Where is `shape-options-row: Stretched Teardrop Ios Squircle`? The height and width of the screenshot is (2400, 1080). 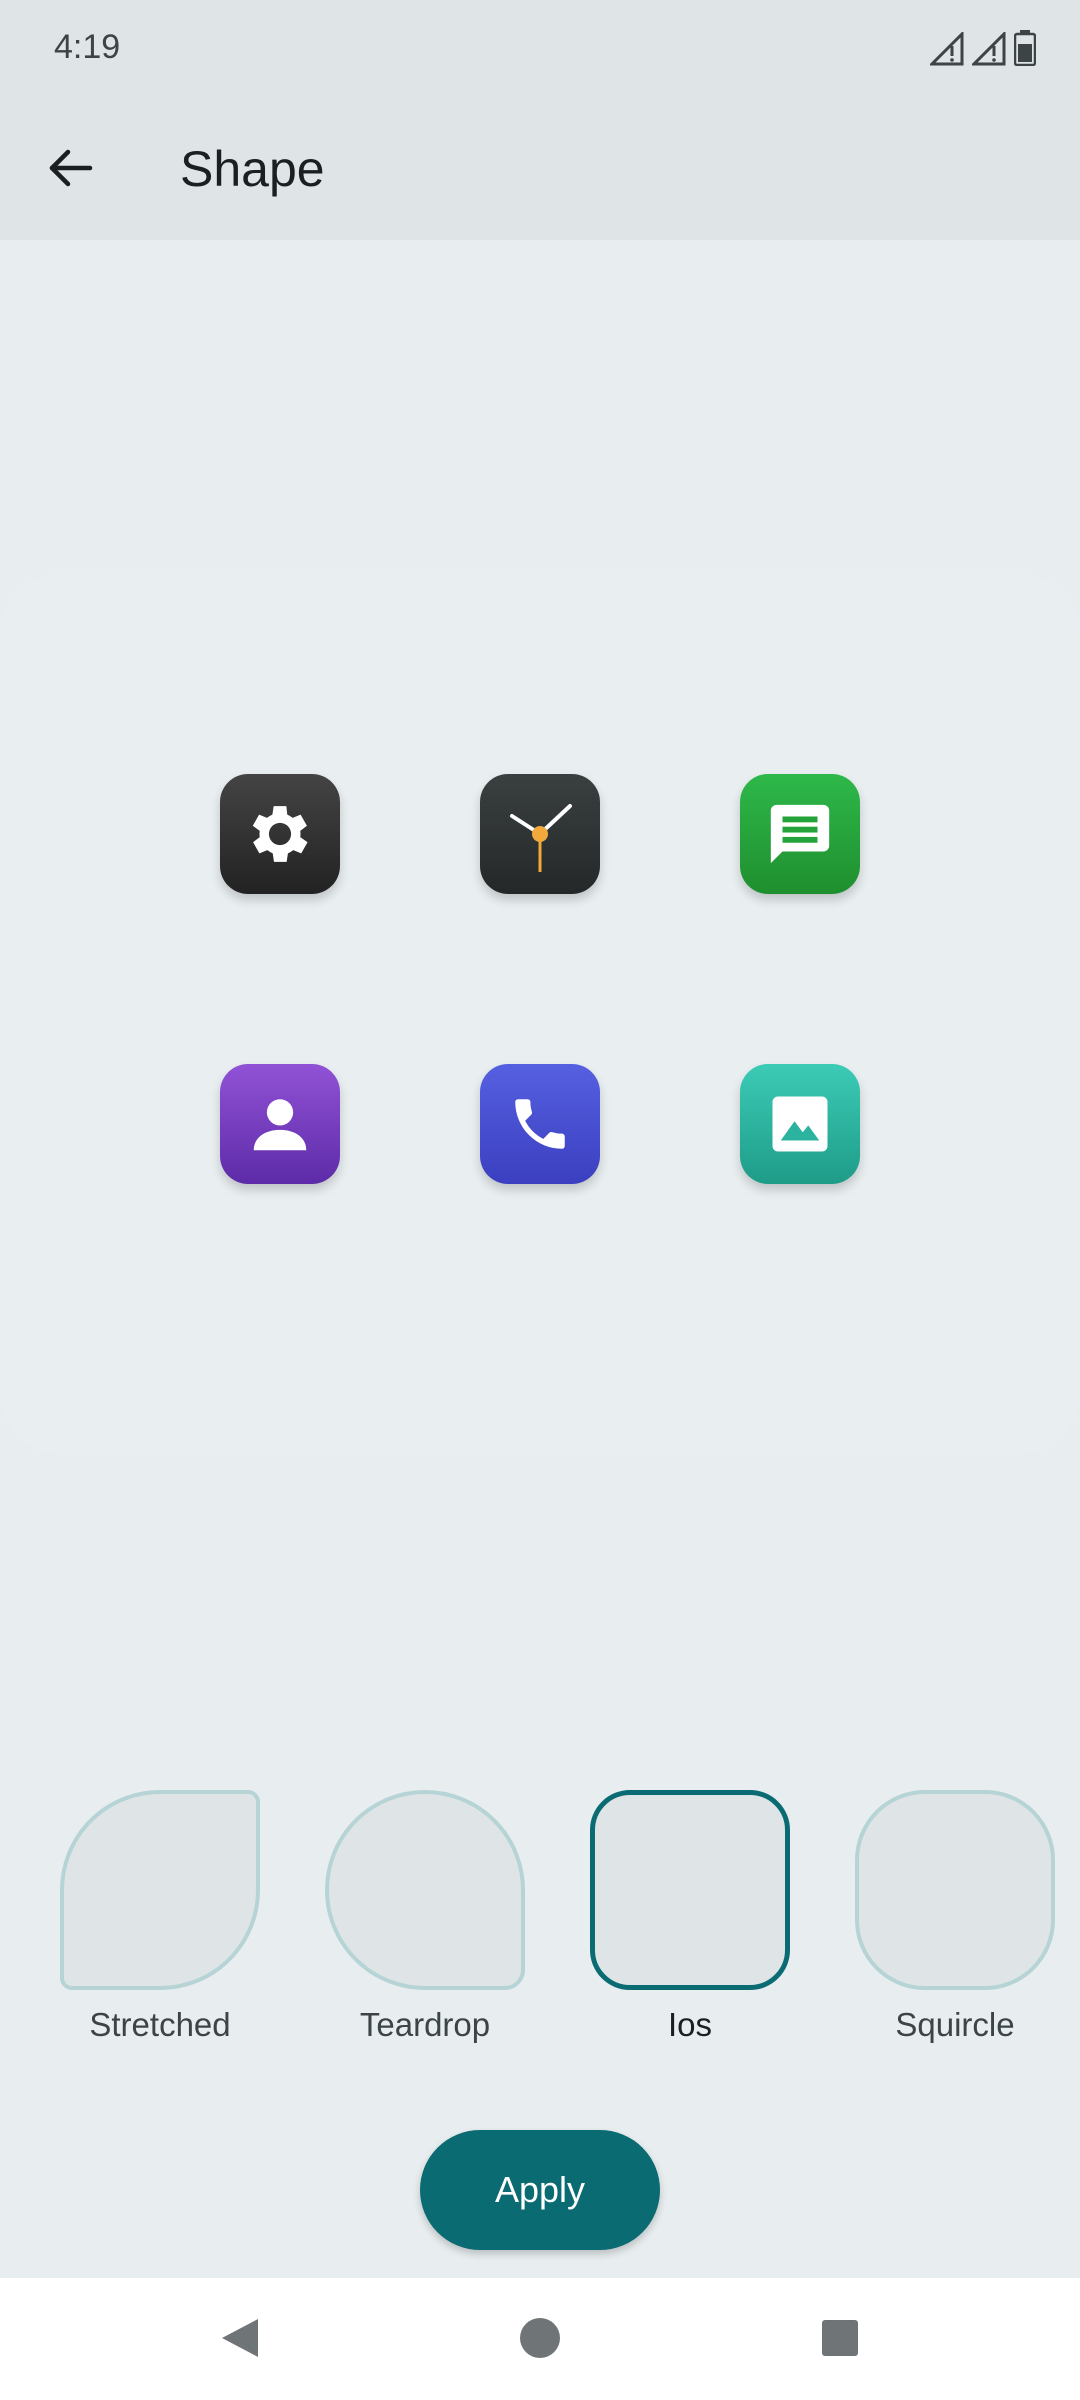 shape-options-row: Stretched Teardrop Ios Squircle is located at coordinates (540, 1925).